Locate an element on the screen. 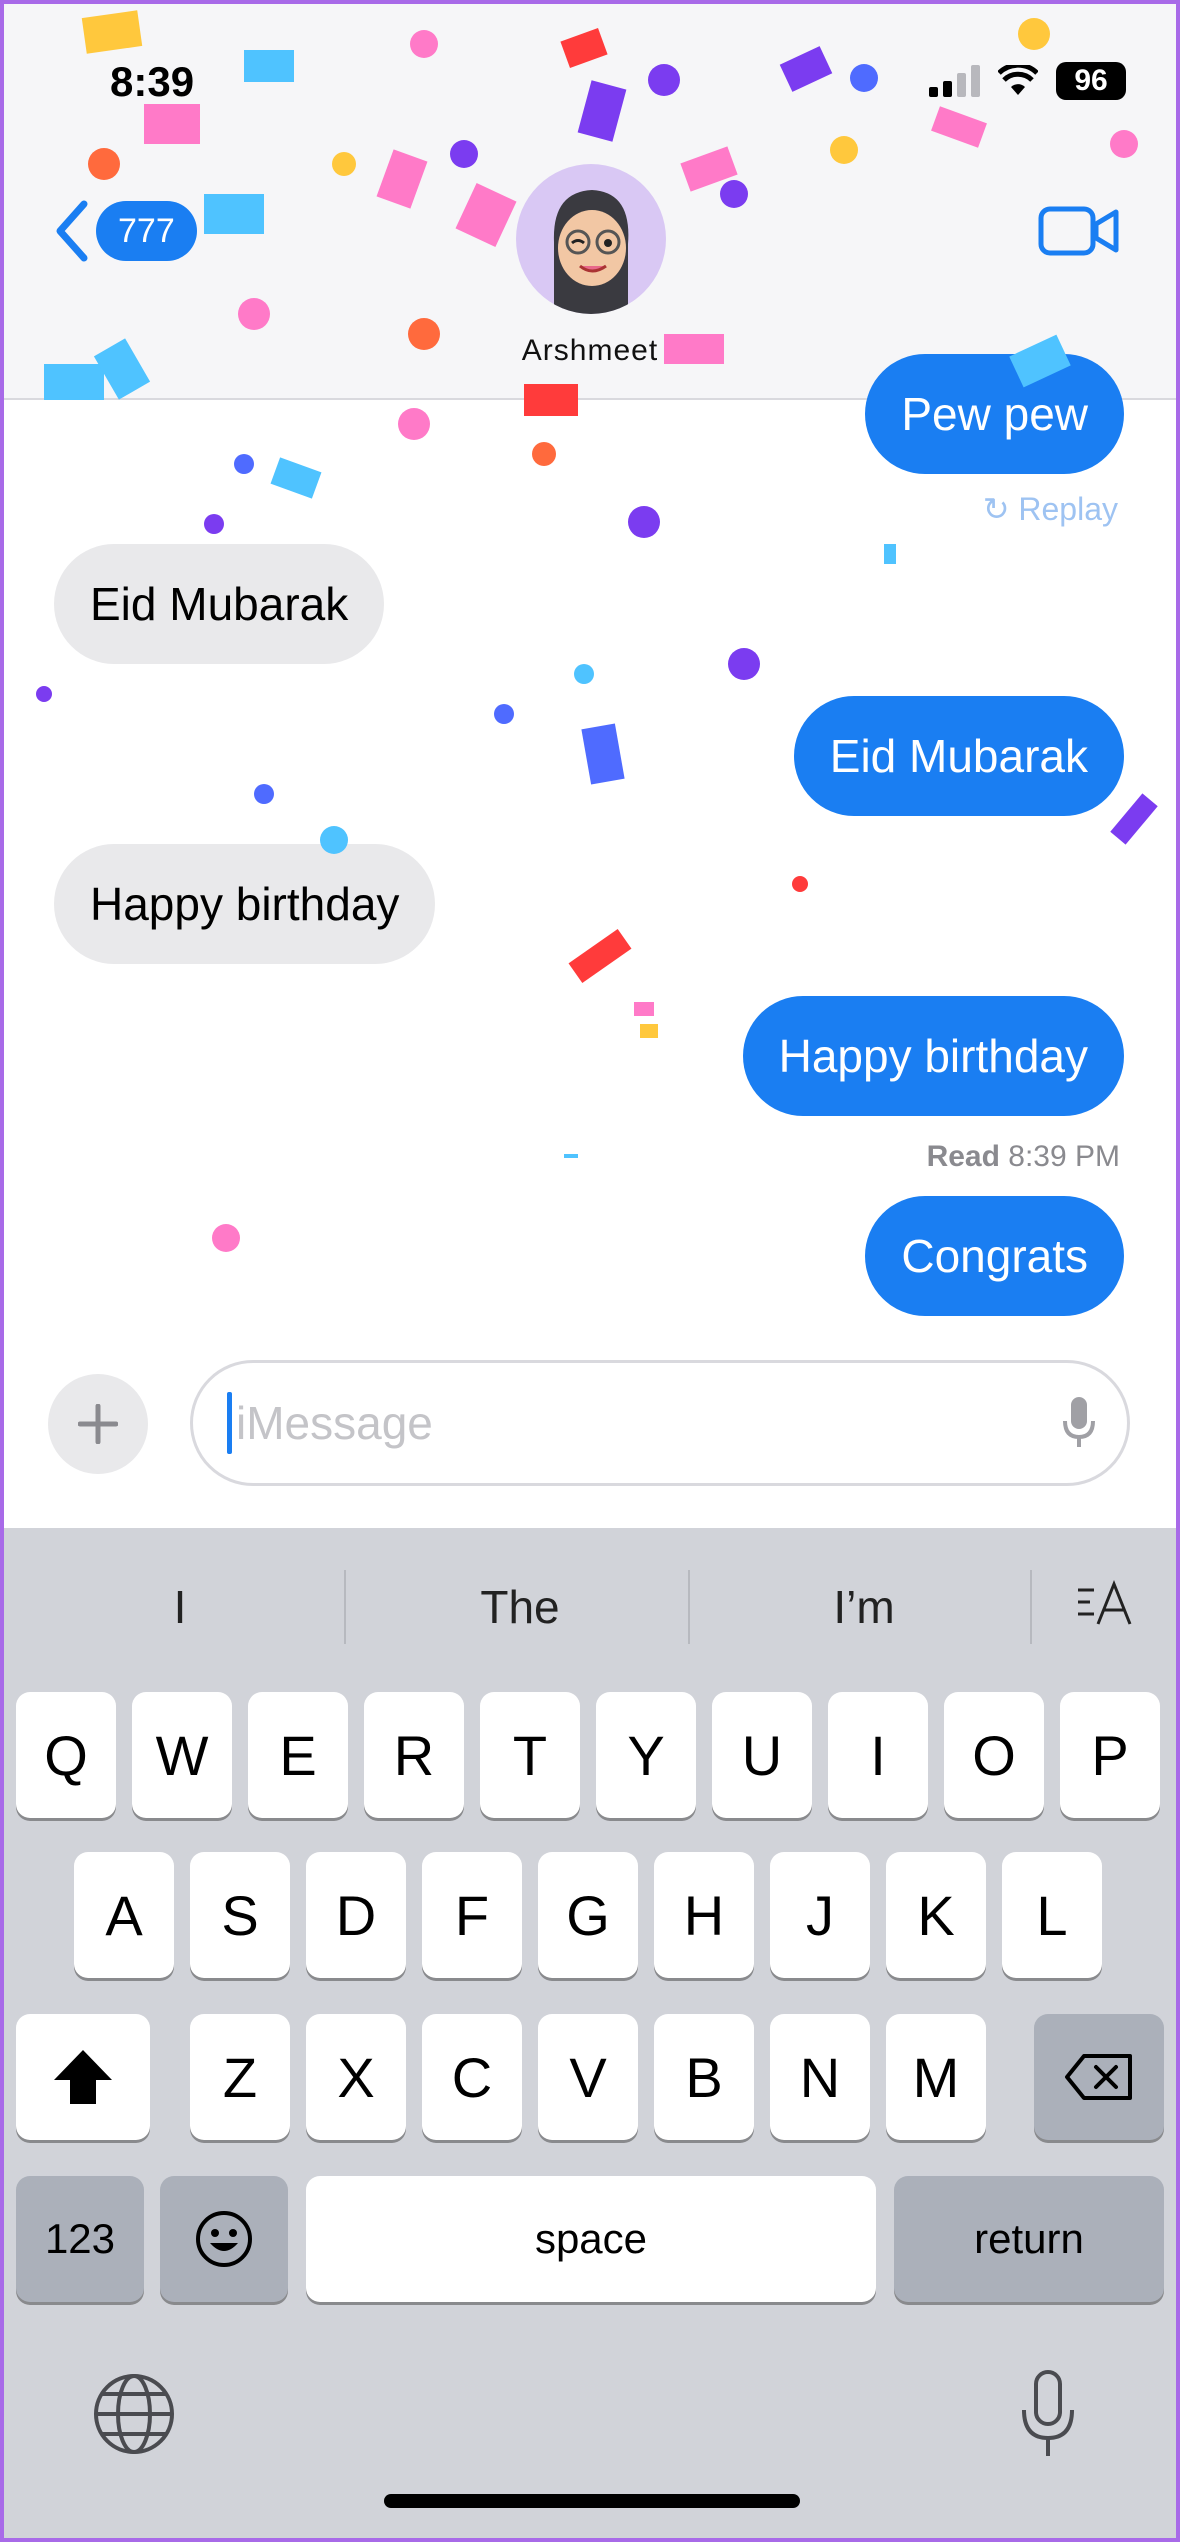  suggestion-1: I is located at coordinates (180, 1607).